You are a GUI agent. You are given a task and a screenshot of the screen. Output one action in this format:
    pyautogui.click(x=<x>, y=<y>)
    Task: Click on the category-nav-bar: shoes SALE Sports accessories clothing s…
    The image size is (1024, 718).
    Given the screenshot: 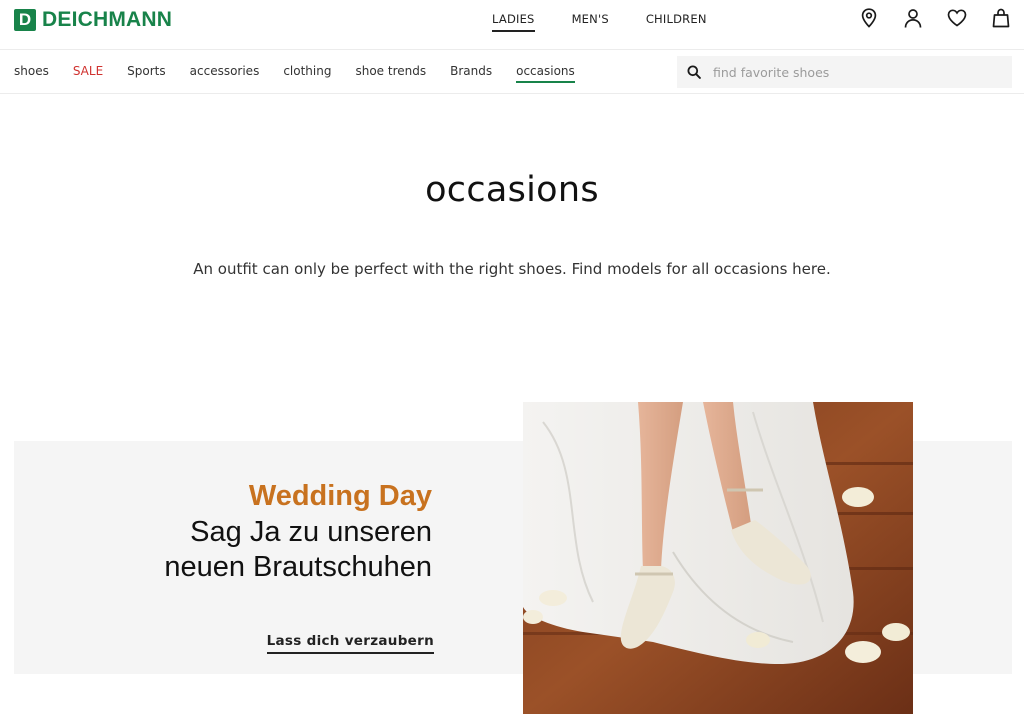 What is the action you would take?
    pyautogui.click(x=512, y=72)
    